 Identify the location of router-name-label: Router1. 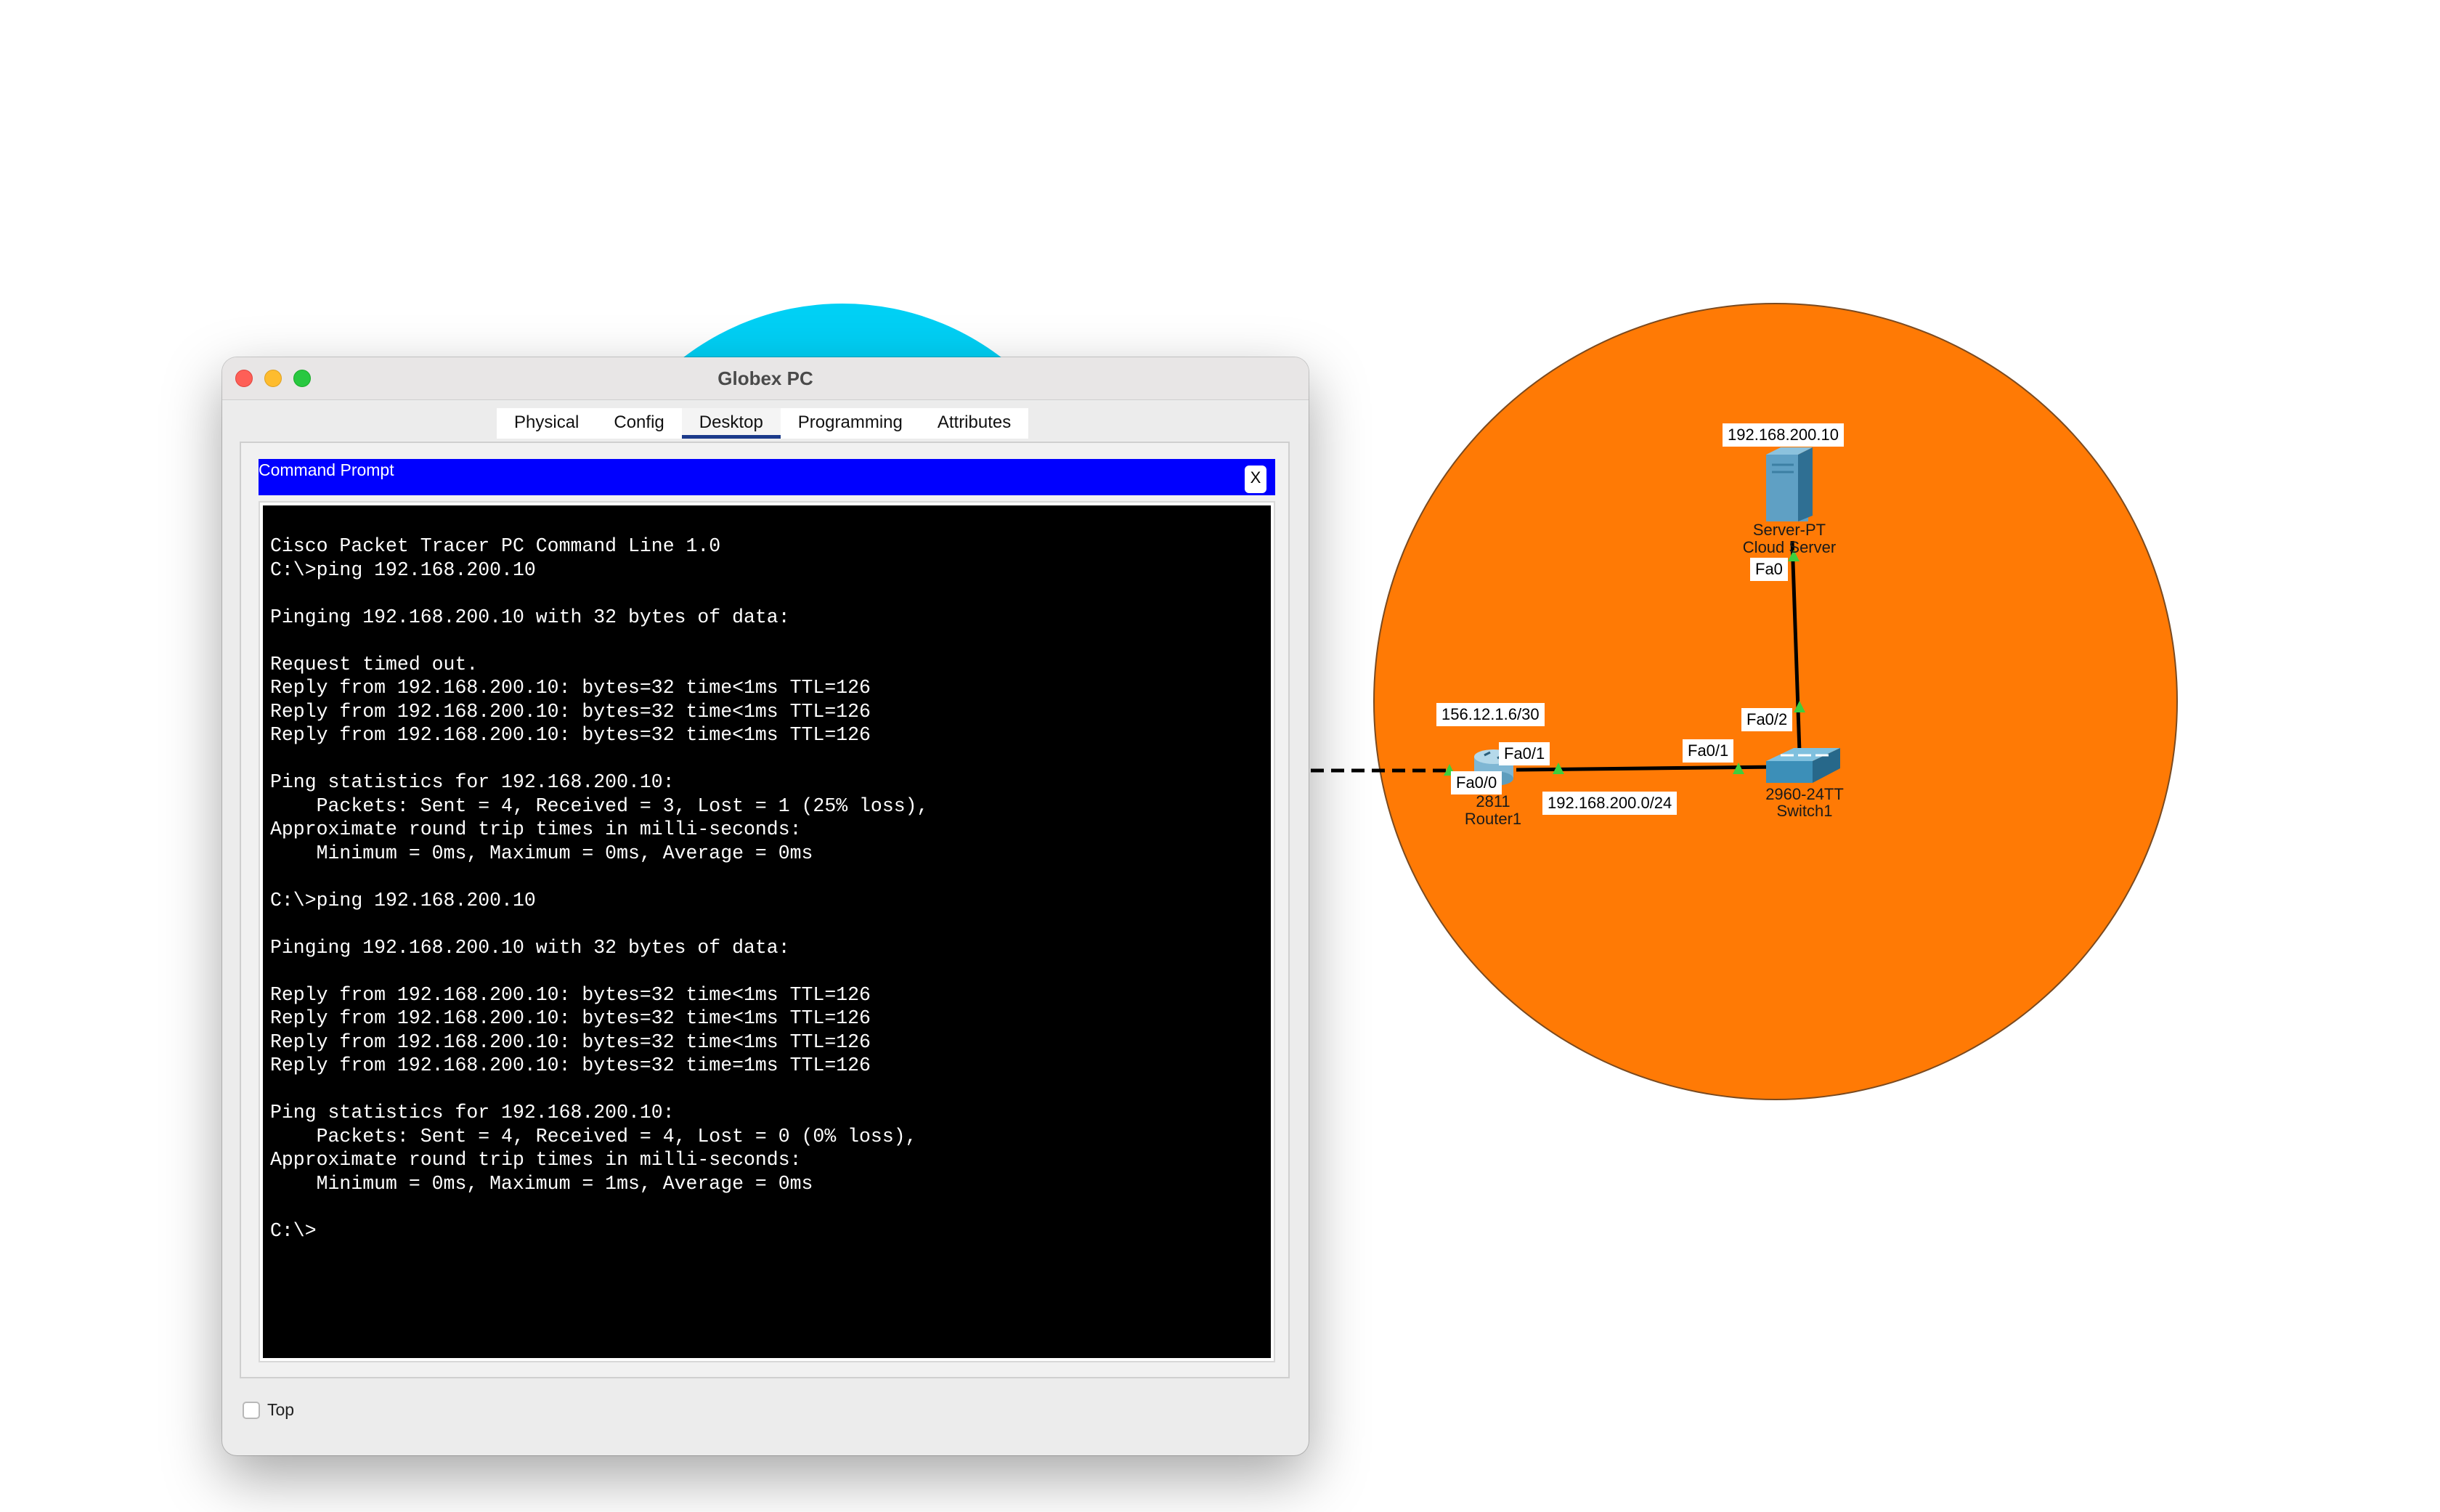
(1493, 819).